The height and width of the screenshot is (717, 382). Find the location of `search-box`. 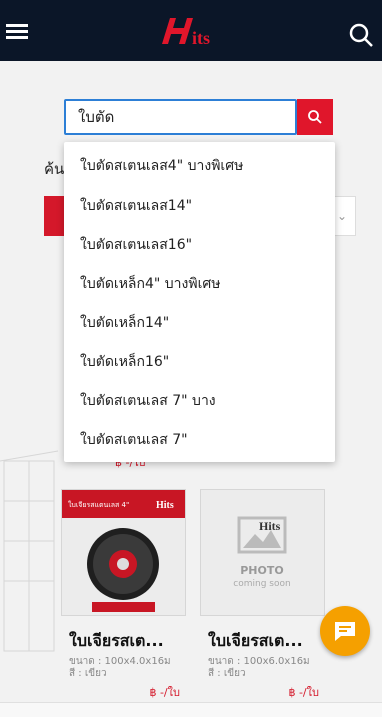

search-box is located at coordinates (180, 117).